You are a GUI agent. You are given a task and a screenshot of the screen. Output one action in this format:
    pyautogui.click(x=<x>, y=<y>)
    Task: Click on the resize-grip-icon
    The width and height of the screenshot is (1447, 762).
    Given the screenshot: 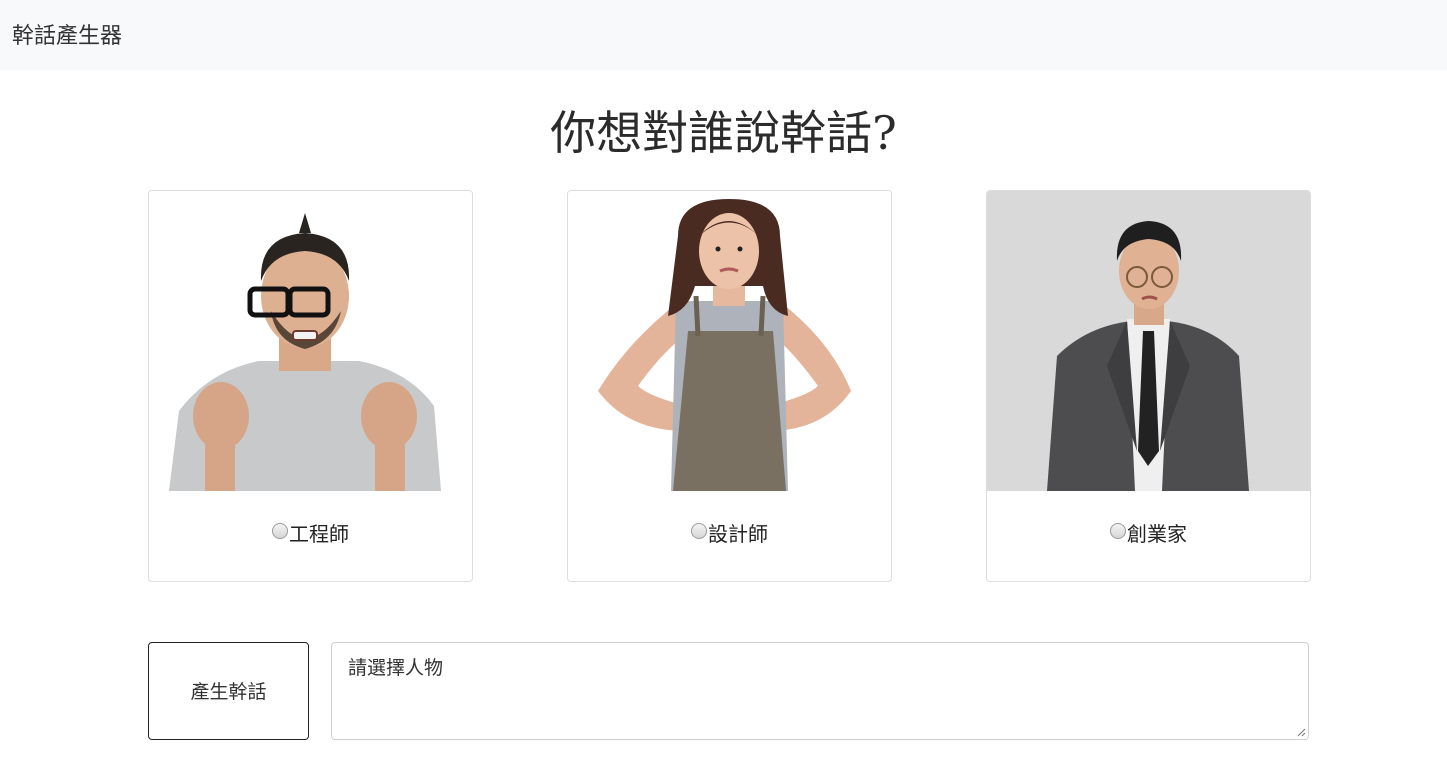 What is the action you would take?
    pyautogui.click(x=1301, y=732)
    